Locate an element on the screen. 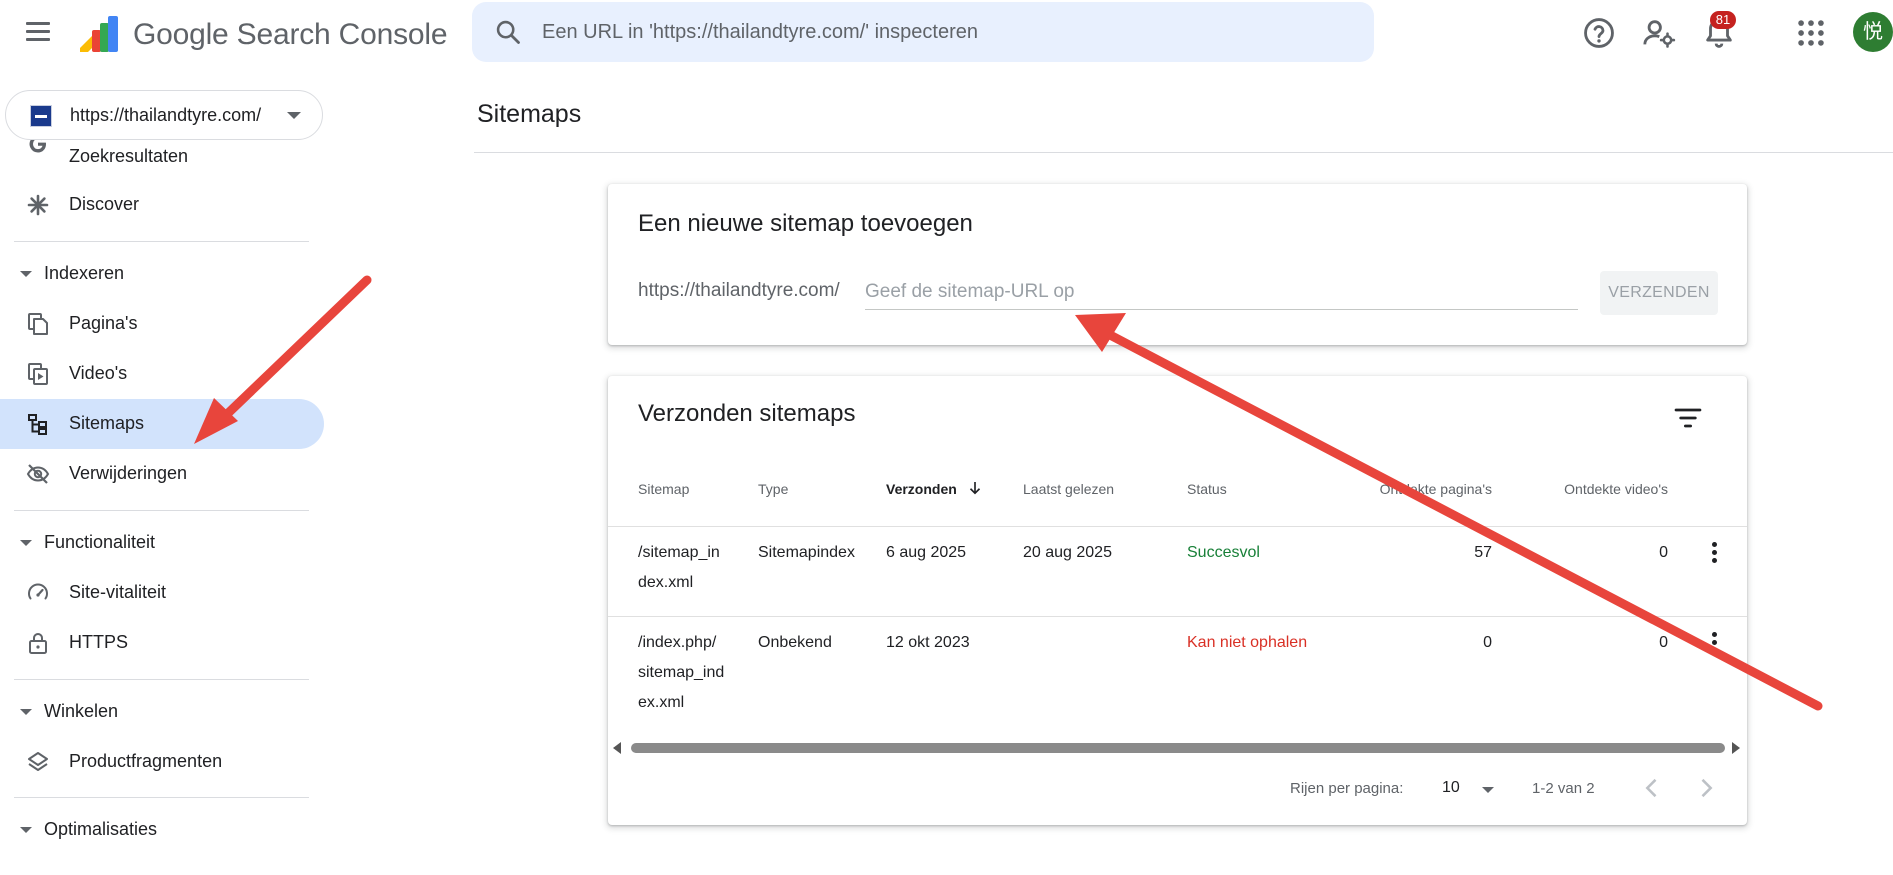 This screenshot has width=1893, height=875. horizontal-scrollbar is located at coordinates (1177, 748).